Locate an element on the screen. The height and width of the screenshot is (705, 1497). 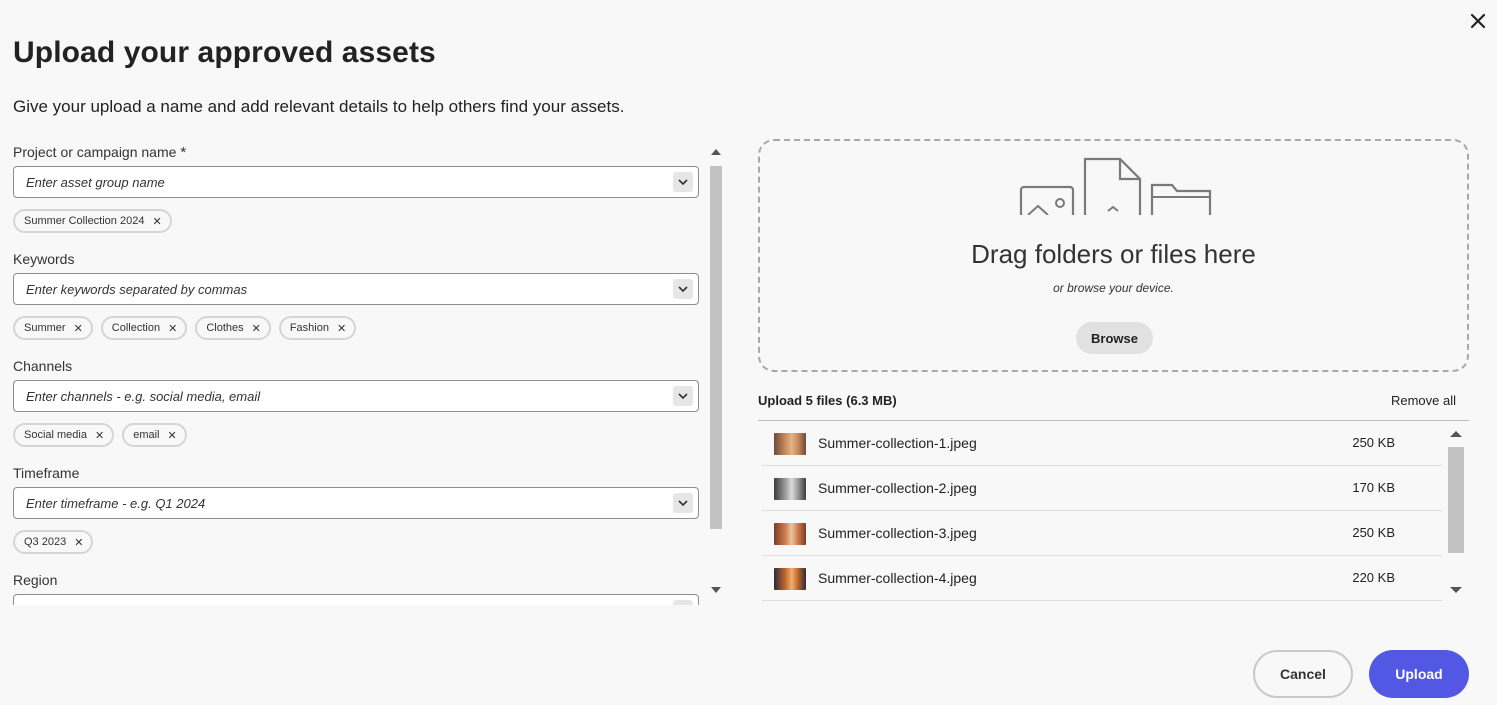
tag-channel-0: Social media ✕ is located at coordinates (64, 435).